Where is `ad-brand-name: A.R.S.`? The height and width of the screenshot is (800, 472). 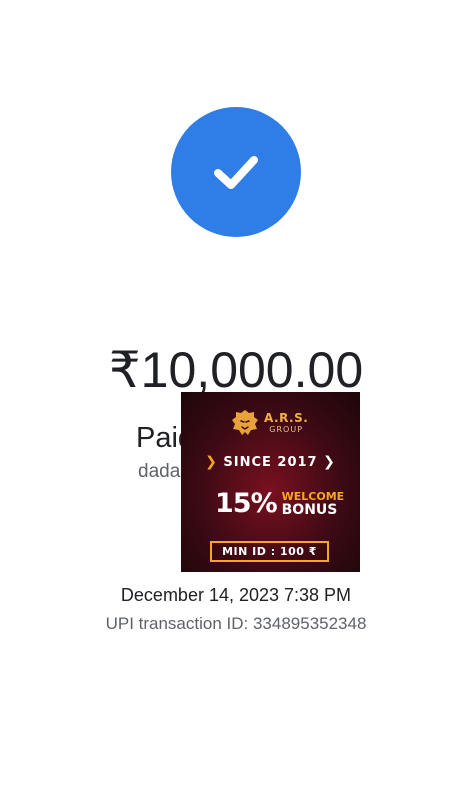 ad-brand-name: A.R.S. is located at coordinates (286, 418).